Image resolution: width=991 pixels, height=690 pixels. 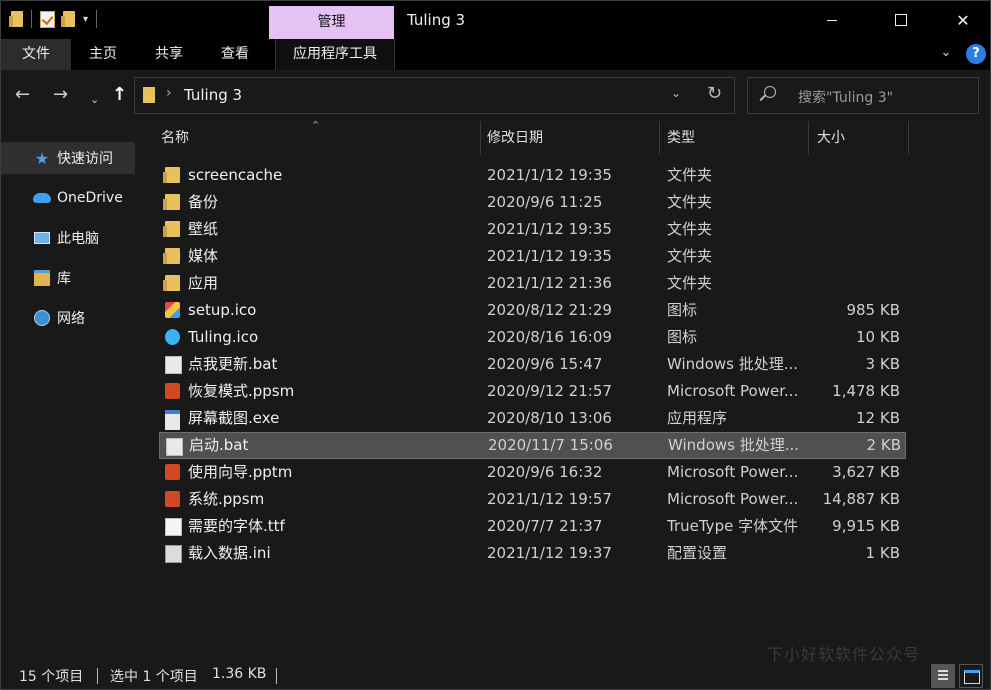 I want to click on file-row: 媒体 2021/1/12 19:35 文件夹, so click(x=531, y=256).